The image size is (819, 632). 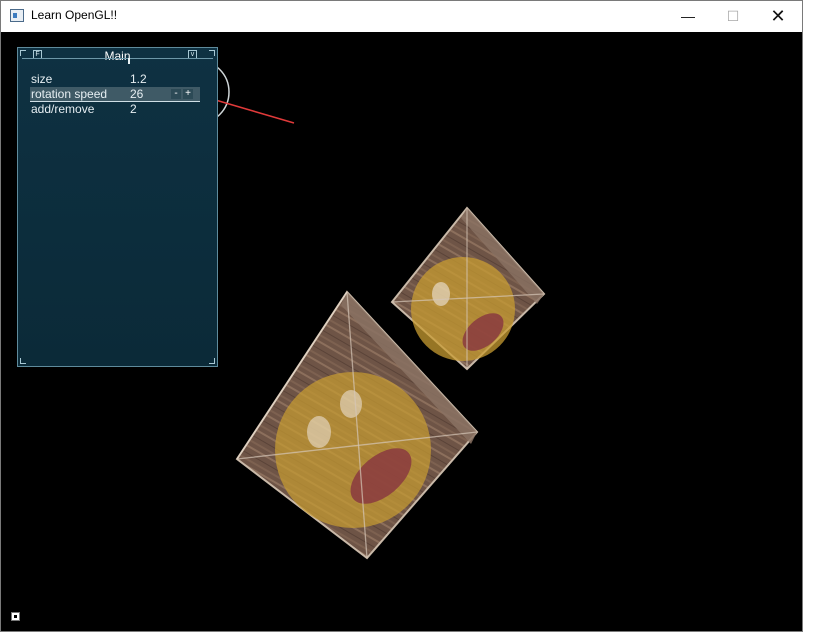 What do you see at coordinates (74, 15) in the screenshot?
I see `window-title: Learn OpenGL!!` at bounding box center [74, 15].